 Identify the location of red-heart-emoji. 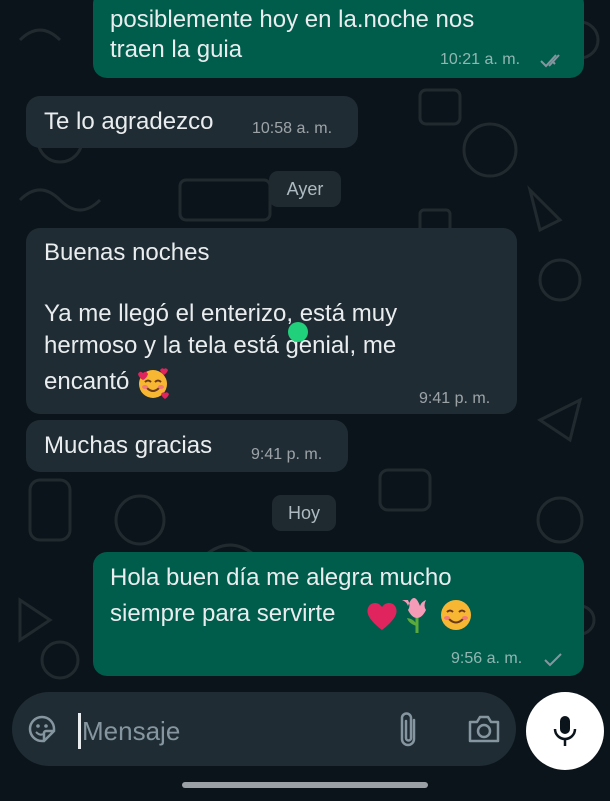
(382, 616).